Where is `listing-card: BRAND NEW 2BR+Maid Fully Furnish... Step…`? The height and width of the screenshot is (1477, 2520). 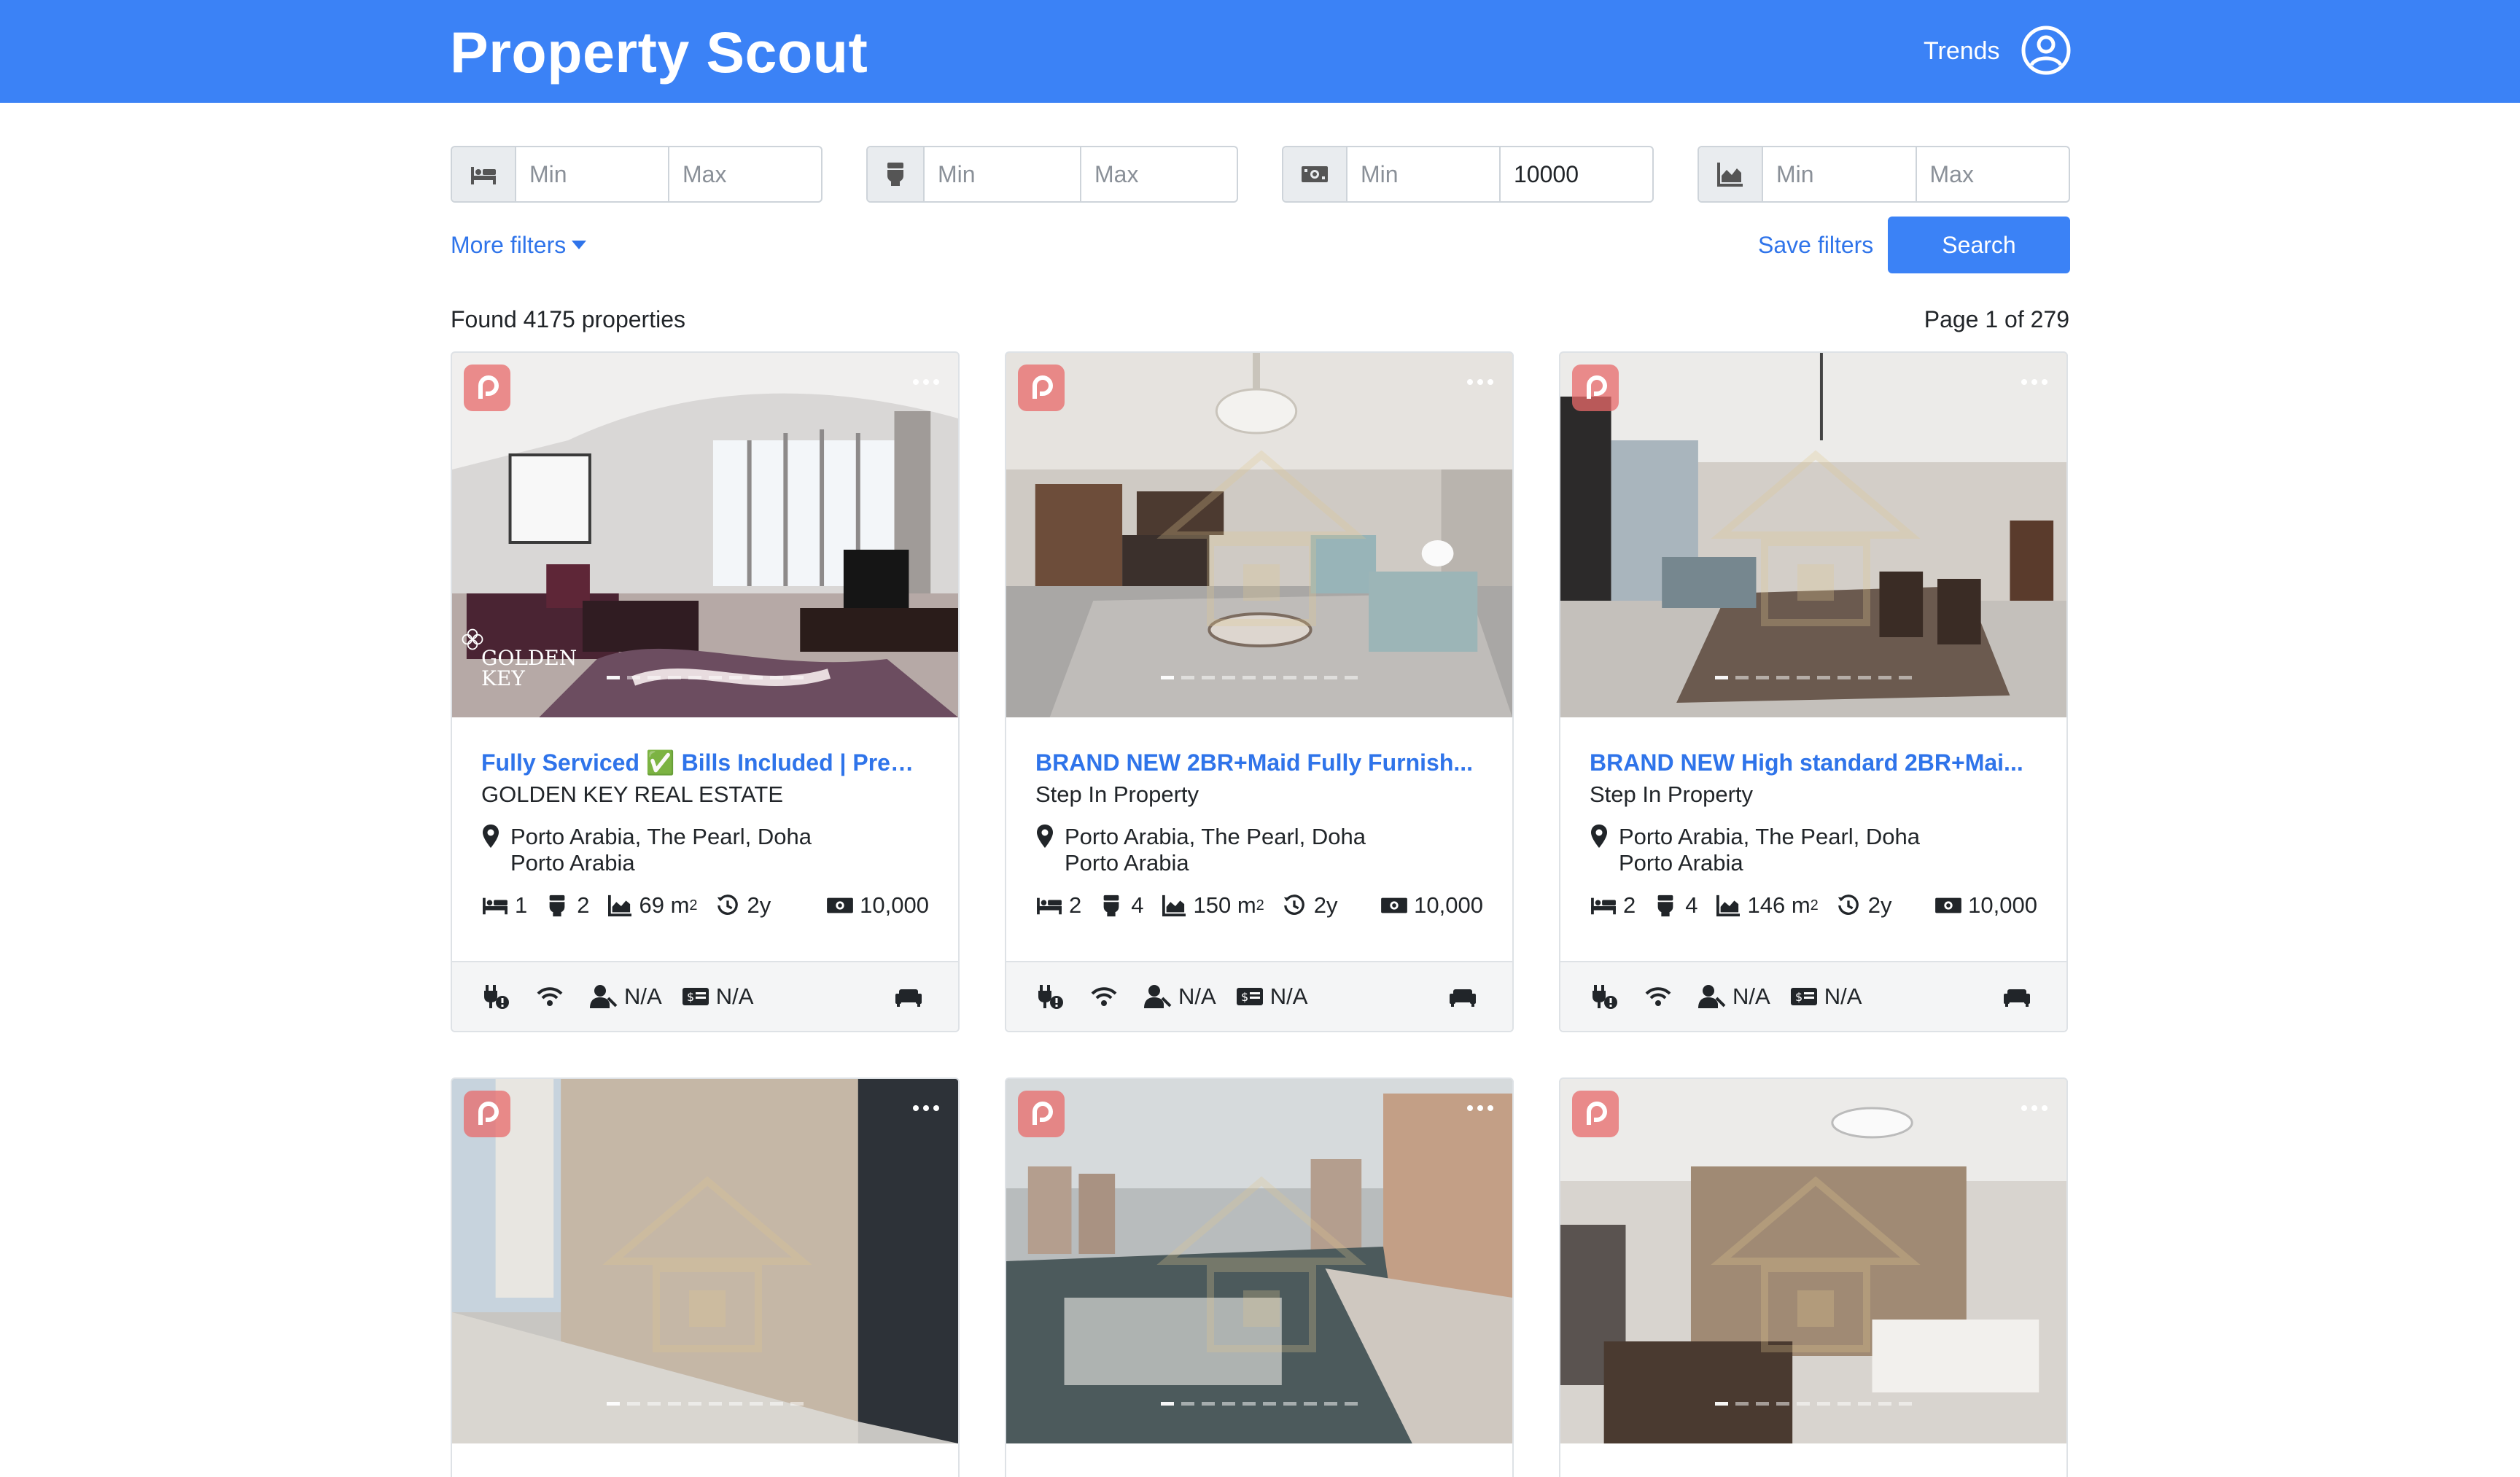 listing-card: BRAND NEW 2BR+Maid Fully Furnish... Step… is located at coordinates (1259, 691).